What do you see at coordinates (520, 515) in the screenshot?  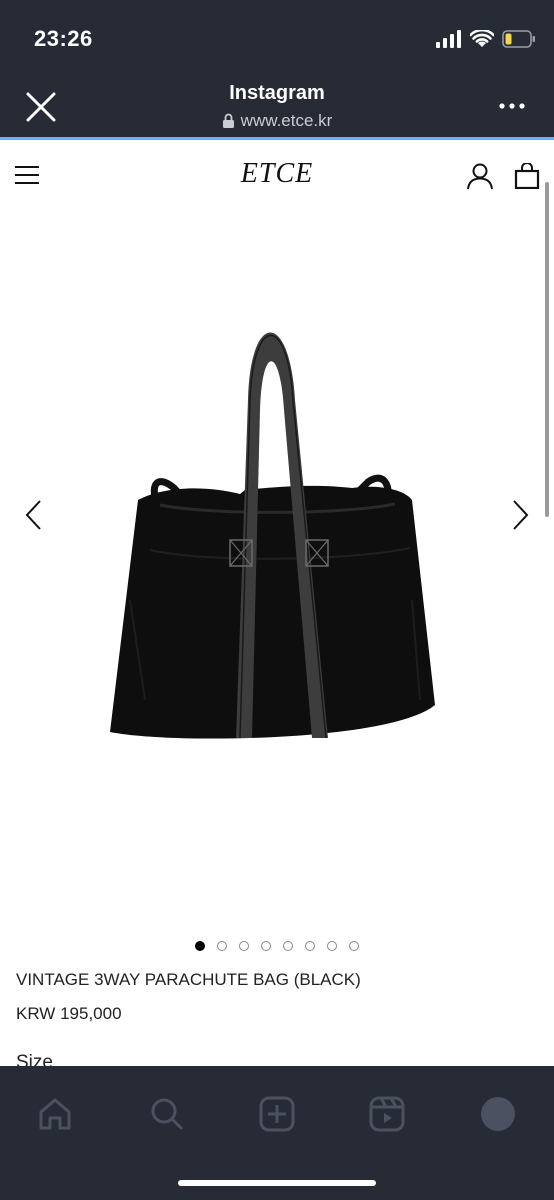 I see `carousel-next-icon` at bounding box center [520, 515].